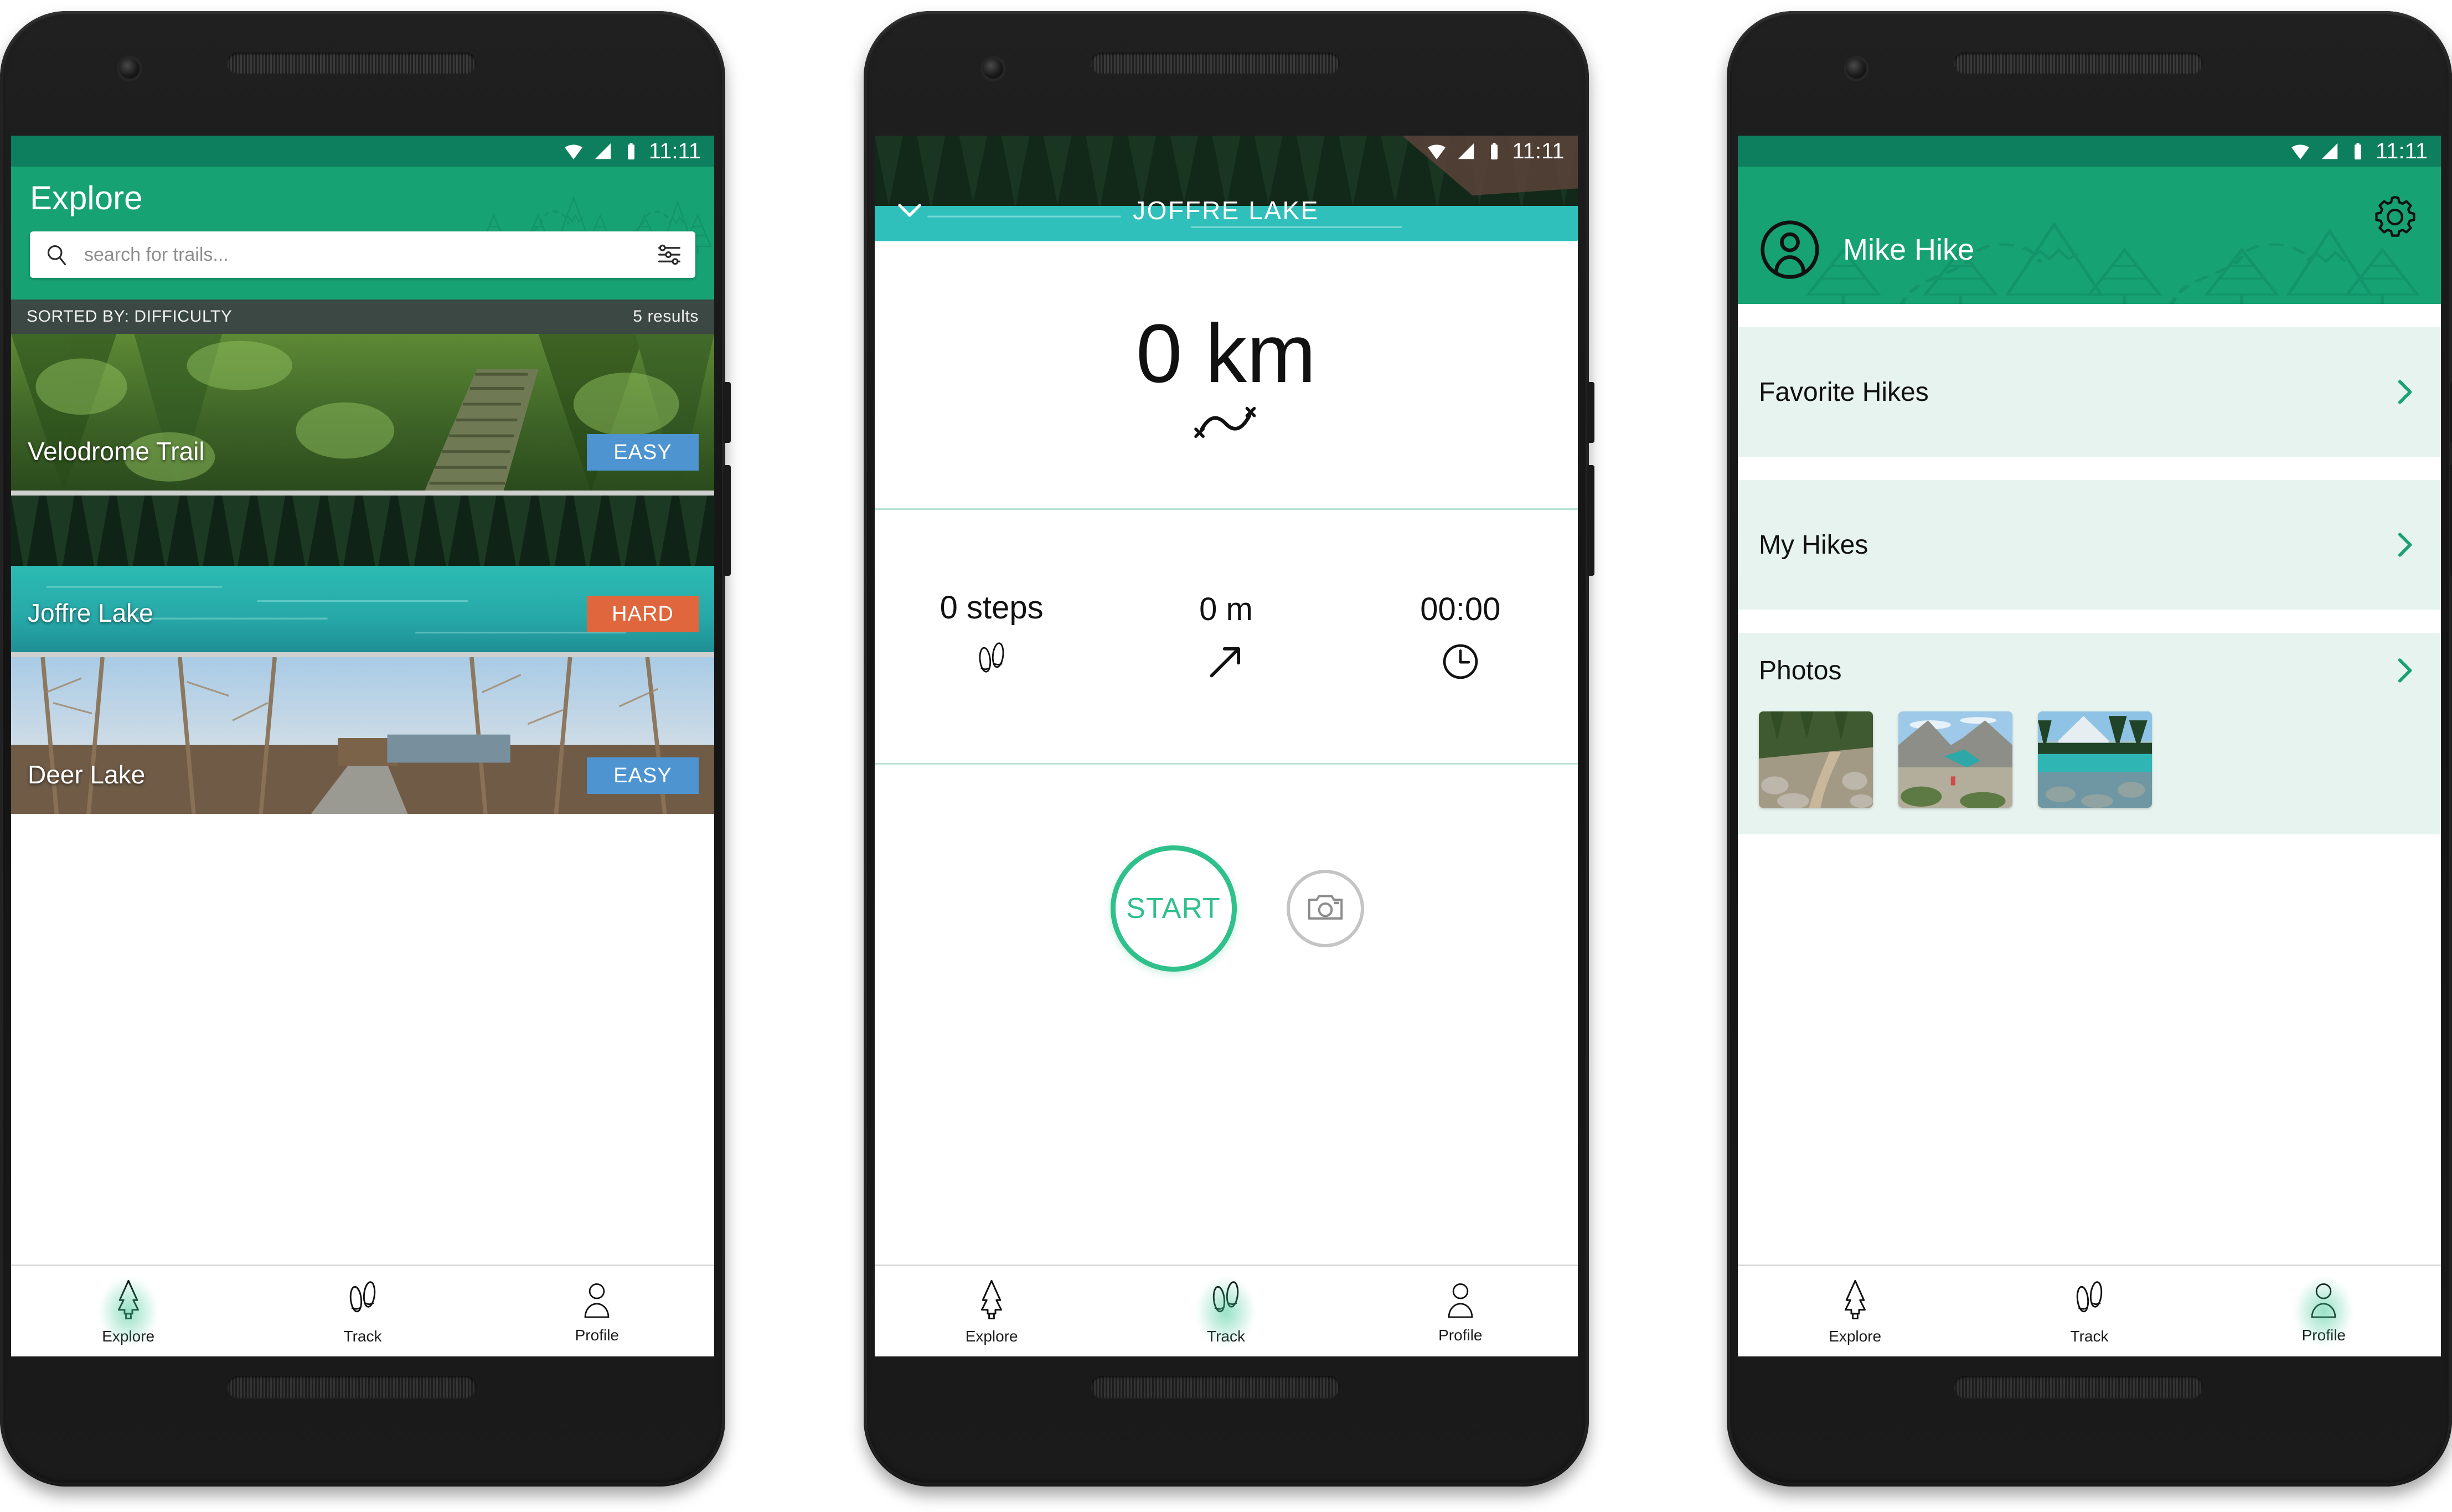 Image resolution: width=2452 pixels, height=1512 pixels. I want to click on menu-label: Favorite Hikes, so click(1844, 392).